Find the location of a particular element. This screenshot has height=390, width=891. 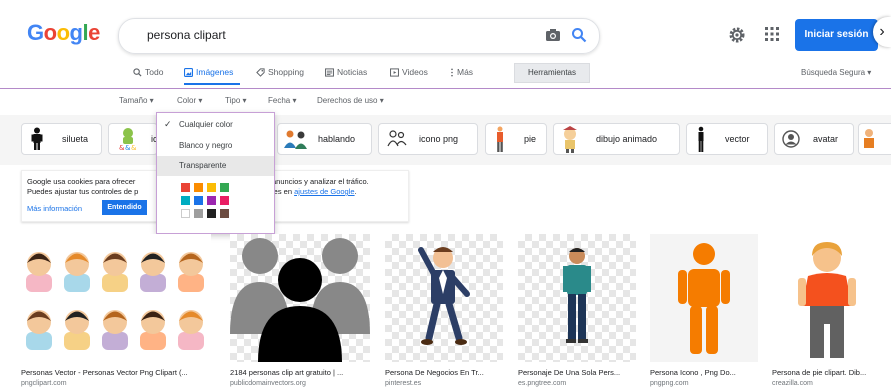

talking-people-icon is located at coordinates (295, 139).